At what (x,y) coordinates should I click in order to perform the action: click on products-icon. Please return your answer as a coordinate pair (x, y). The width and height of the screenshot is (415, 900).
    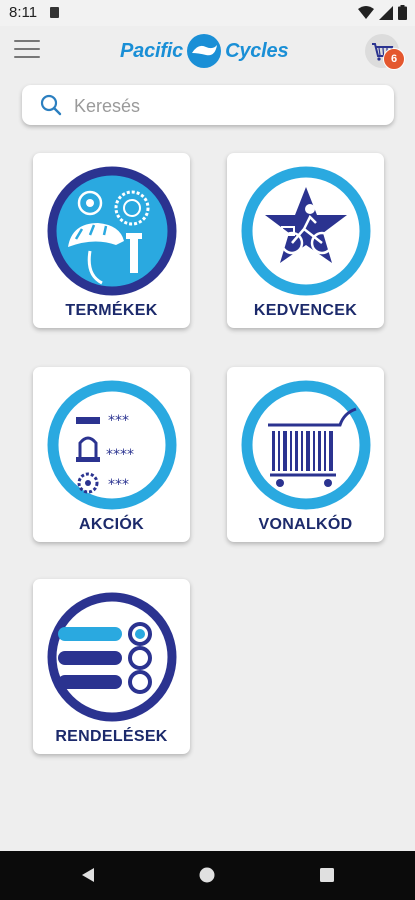
    Looking at the image, I should click on (112, 231).